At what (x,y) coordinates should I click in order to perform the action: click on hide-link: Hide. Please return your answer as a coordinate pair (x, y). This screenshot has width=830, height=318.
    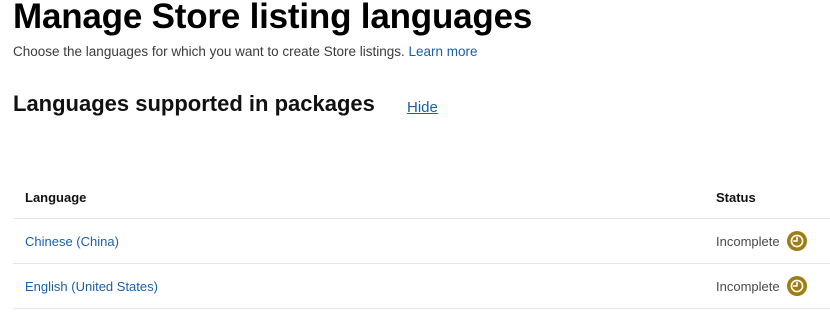
    Looking at the image, I should click on (422, 108).